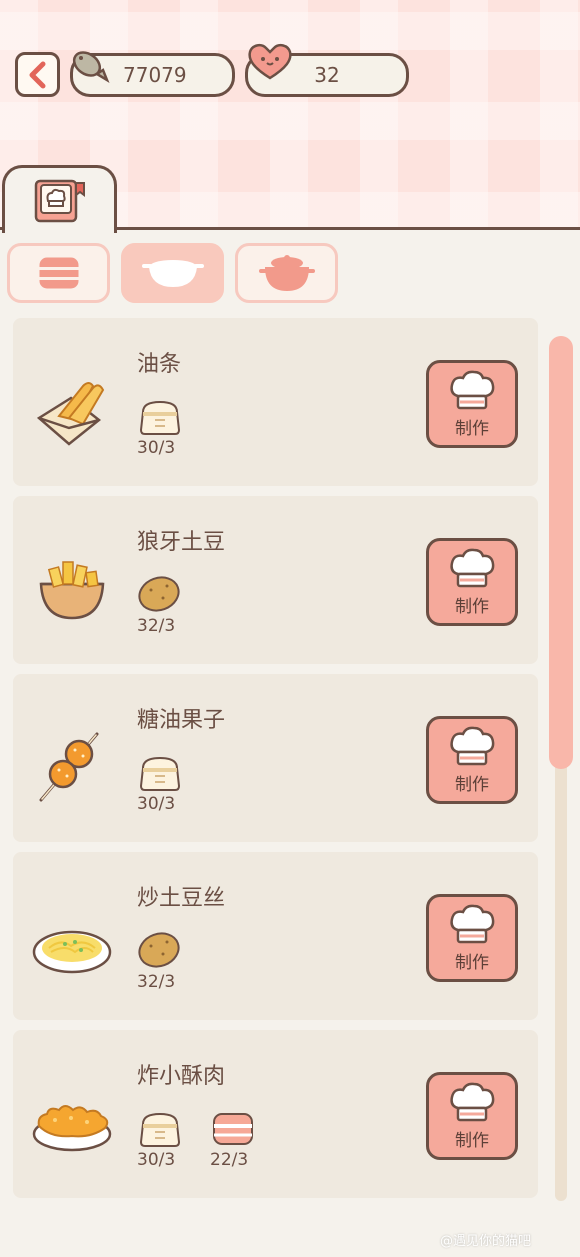 Image resolution: width=580 pixels, height=1257 pixels. I want to click on watermark: @遇见你的猫吧, so click(486, 1241).